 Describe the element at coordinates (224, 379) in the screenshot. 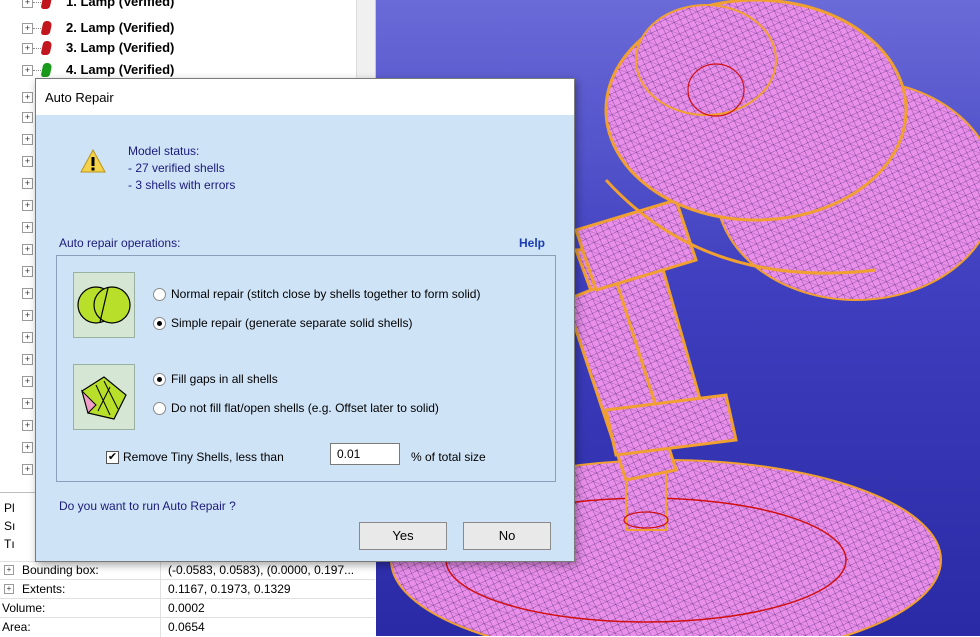

I see `radio-label: Fill gaps in all shells` at that location.